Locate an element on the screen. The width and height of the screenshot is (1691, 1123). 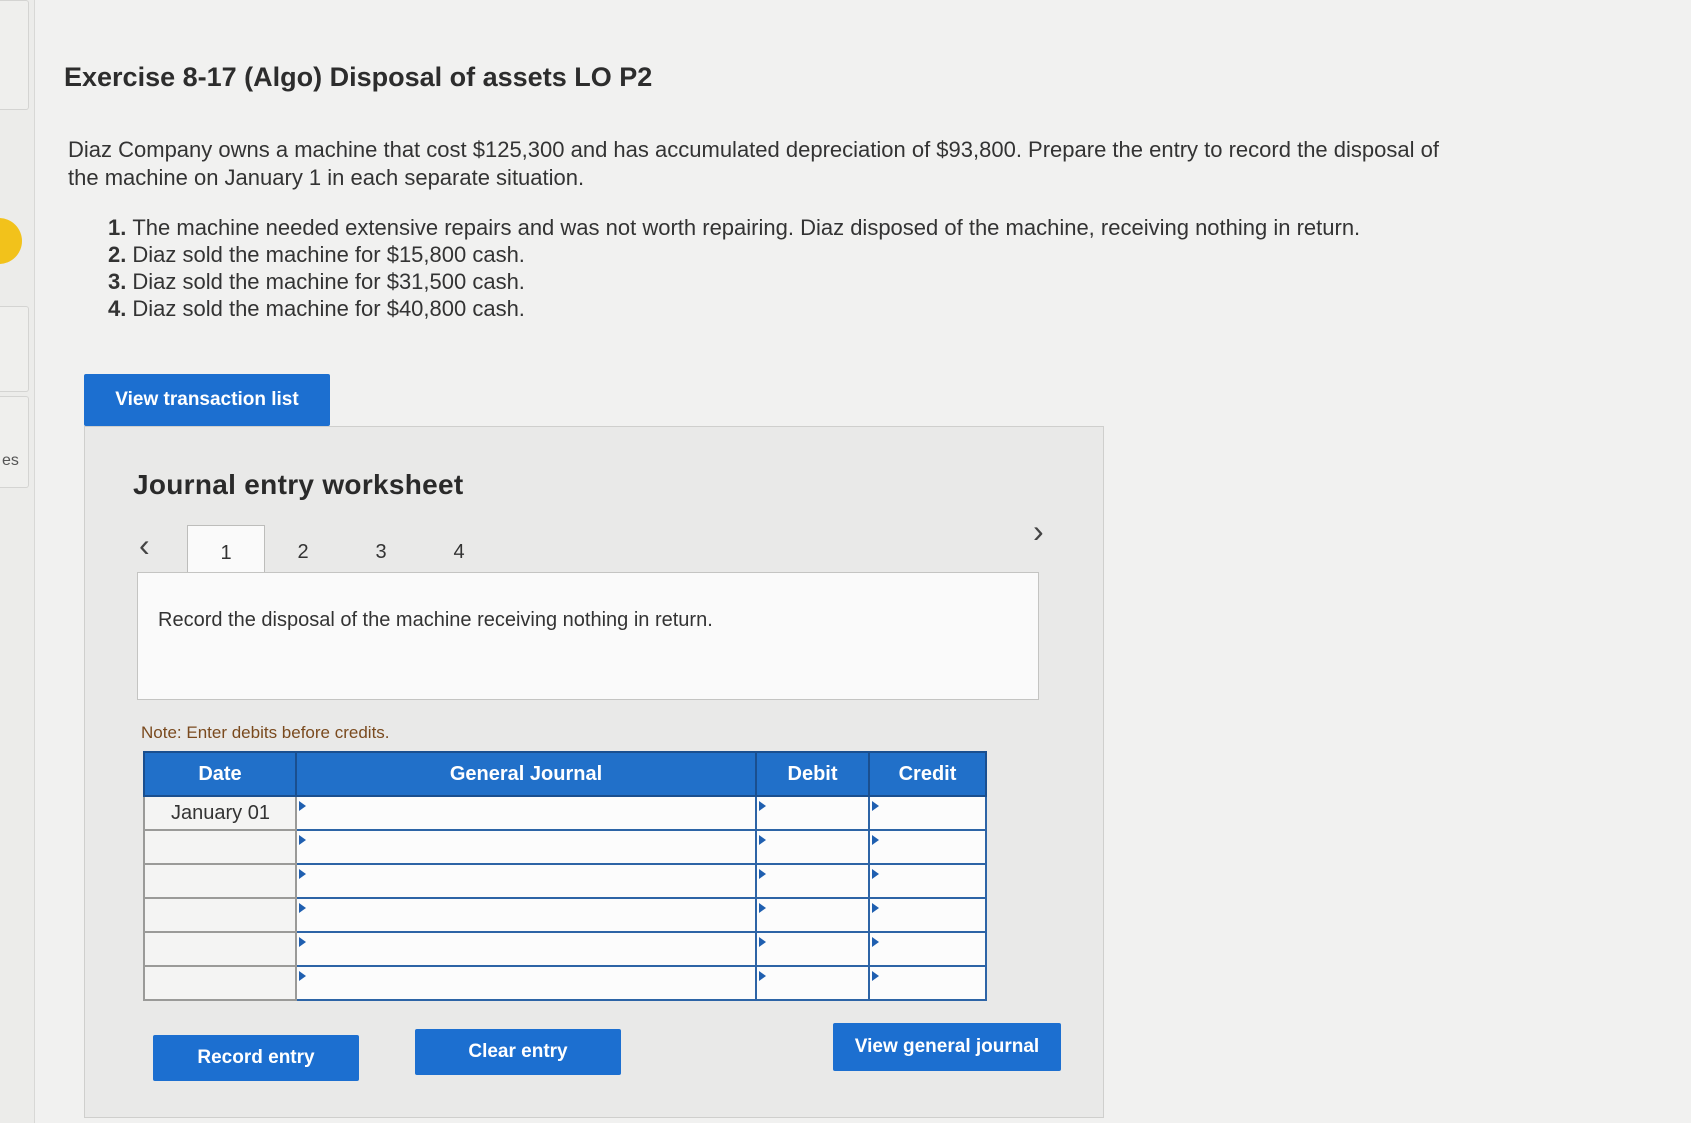
view-transaction-list-button: View transaction list is located at coordinates (207, 400).